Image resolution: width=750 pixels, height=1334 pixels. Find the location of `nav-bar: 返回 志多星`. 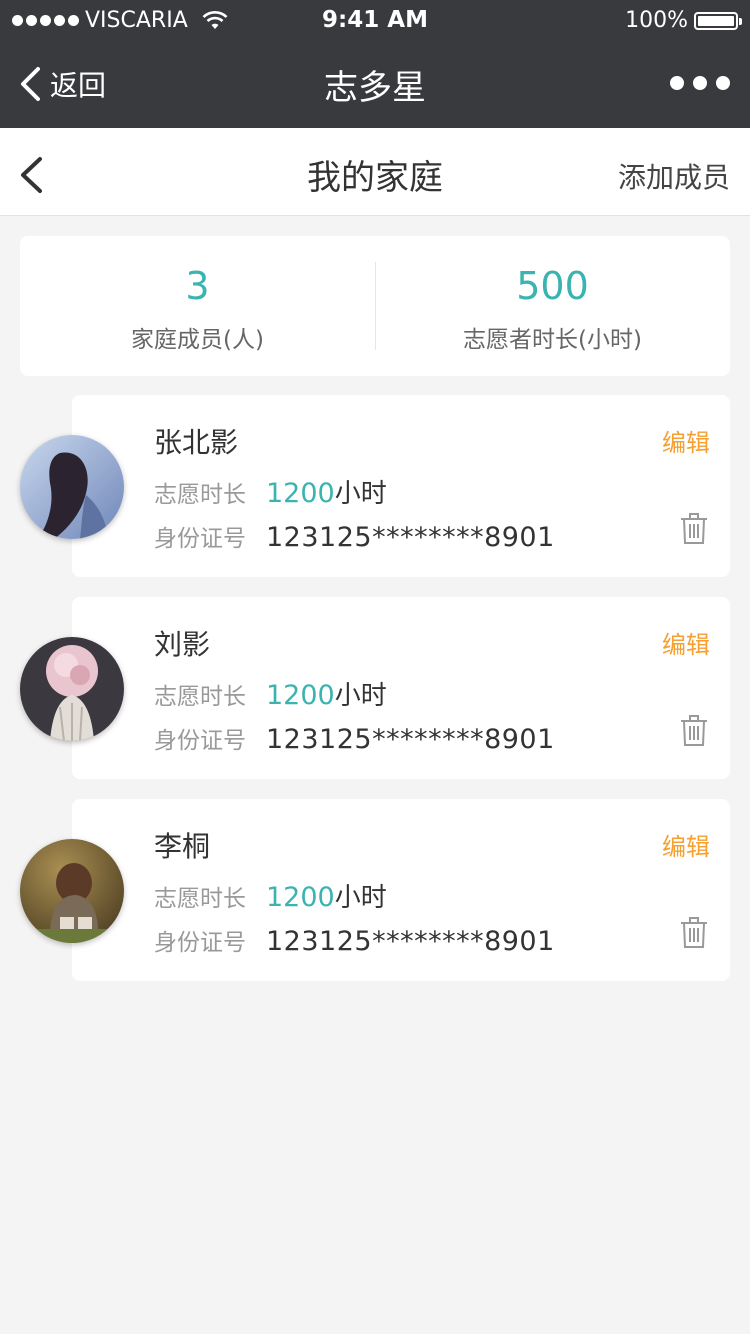

nav-bar: 返回 志多星 is located at coordinates (375, 84).